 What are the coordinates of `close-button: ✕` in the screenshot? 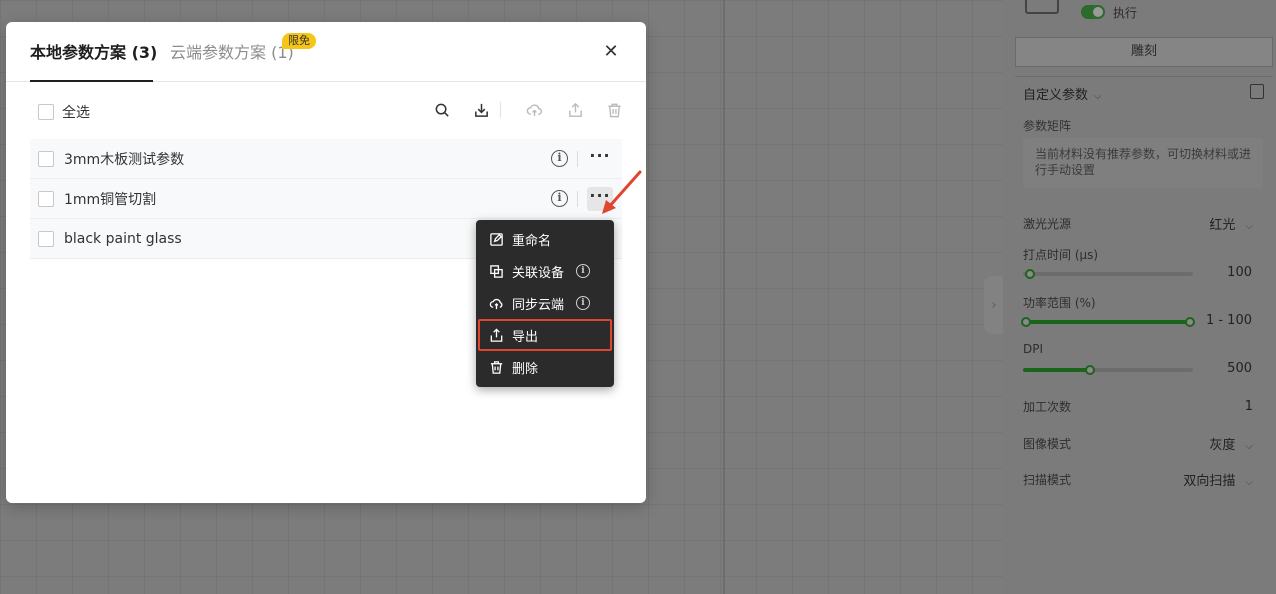 It's located at (611, 52).